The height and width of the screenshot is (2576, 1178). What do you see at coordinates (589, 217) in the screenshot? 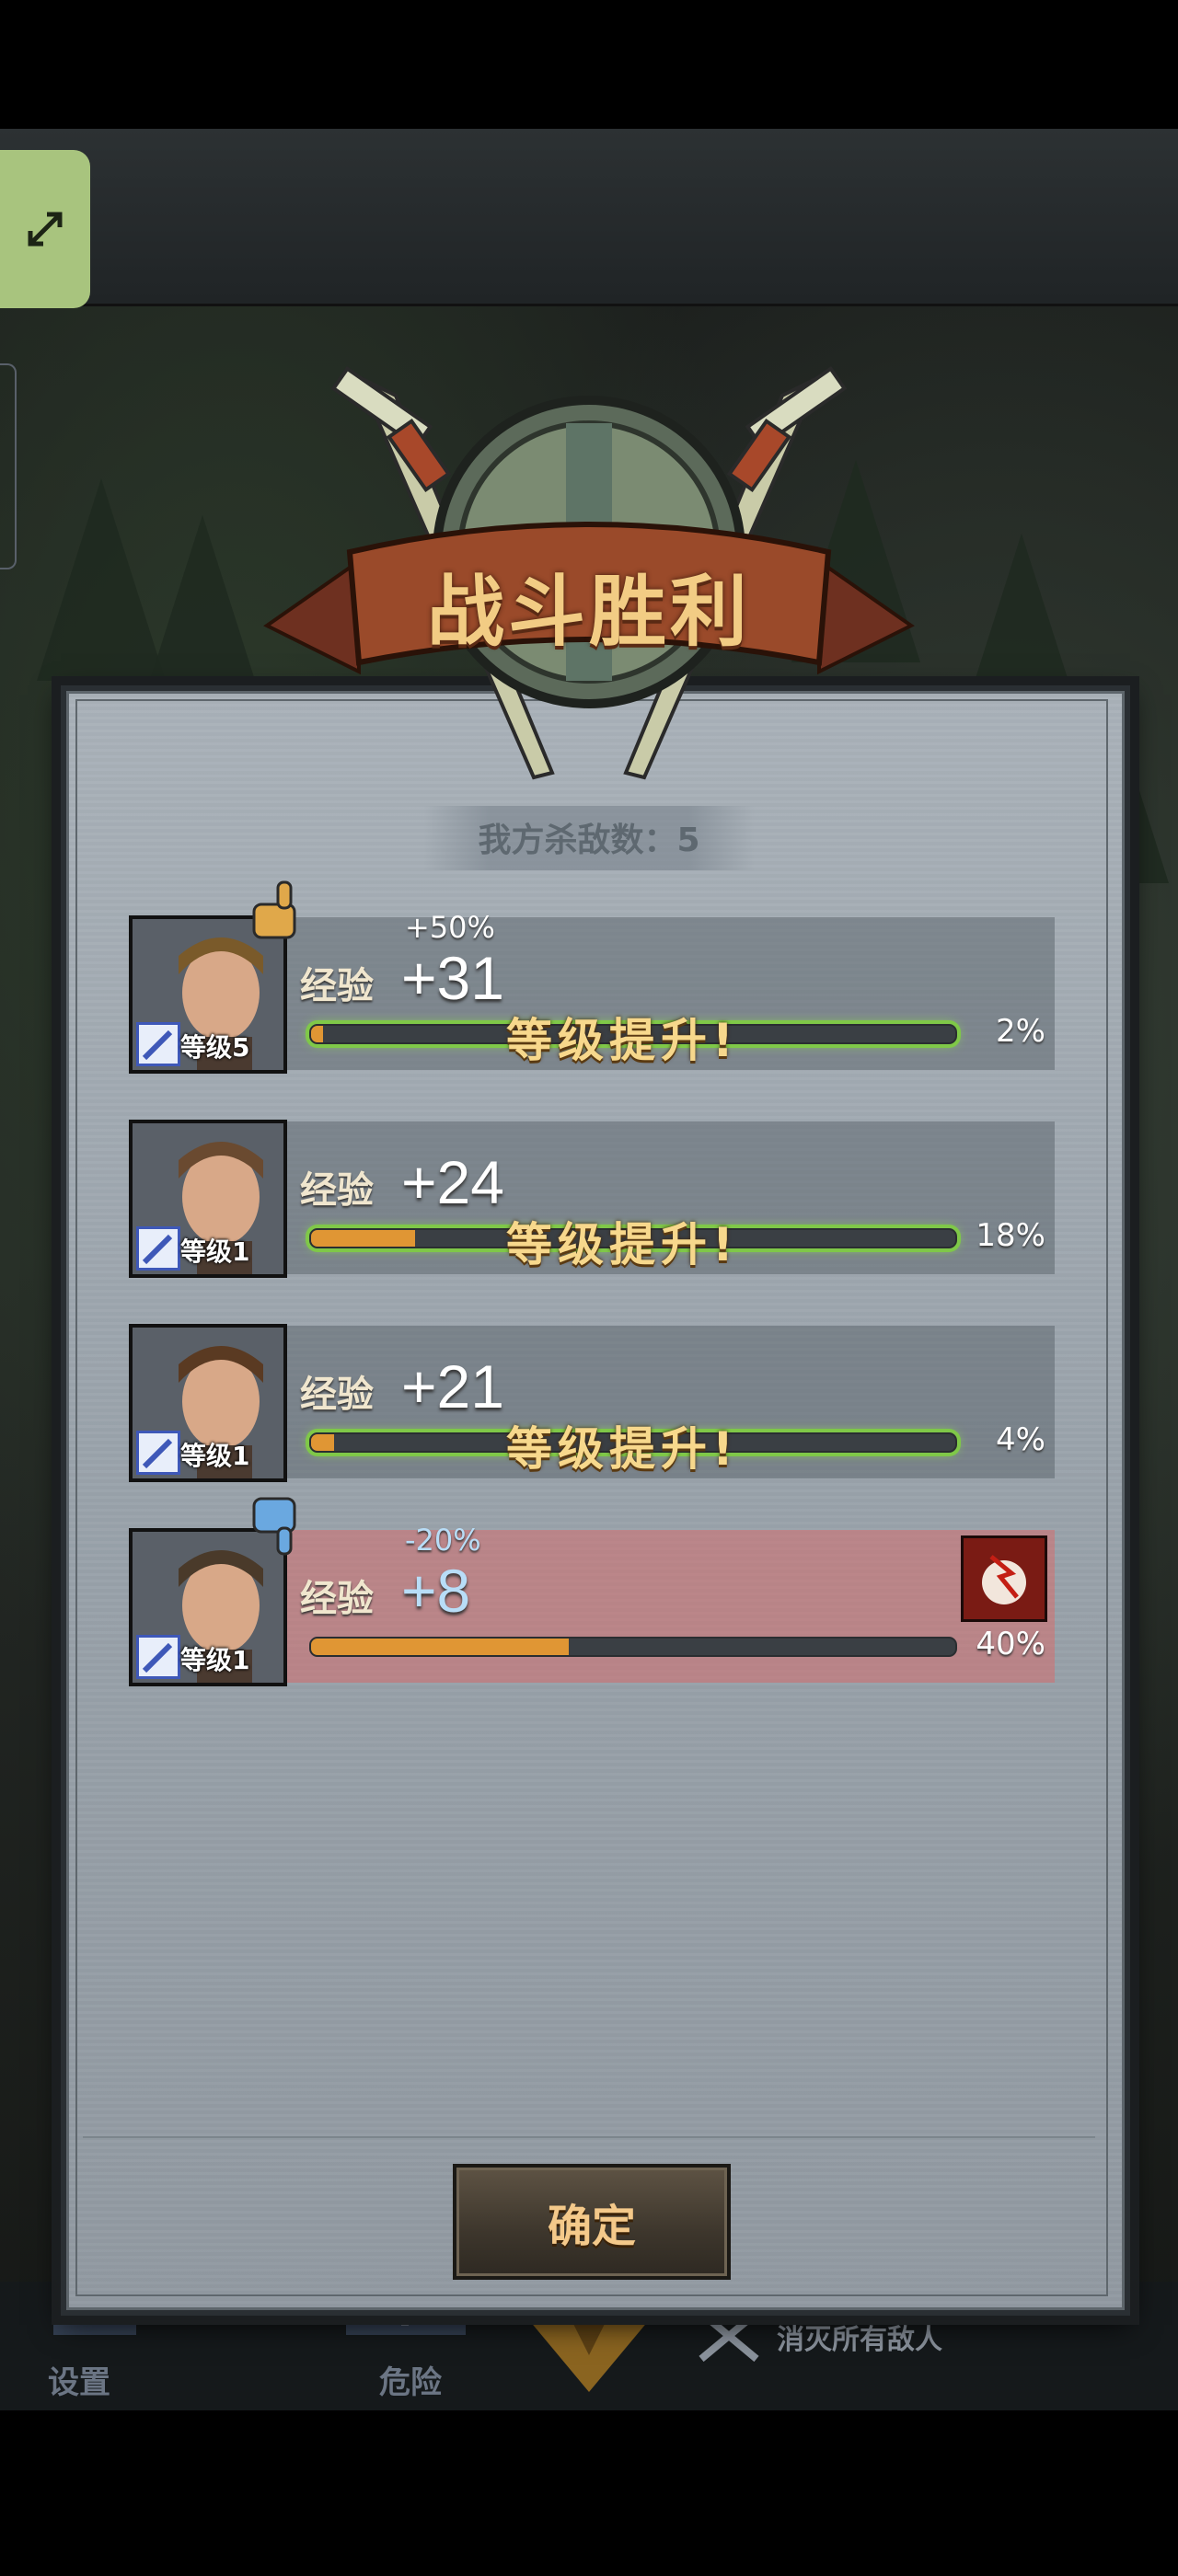
I see `top-bar` at bounding box center [589, 217].